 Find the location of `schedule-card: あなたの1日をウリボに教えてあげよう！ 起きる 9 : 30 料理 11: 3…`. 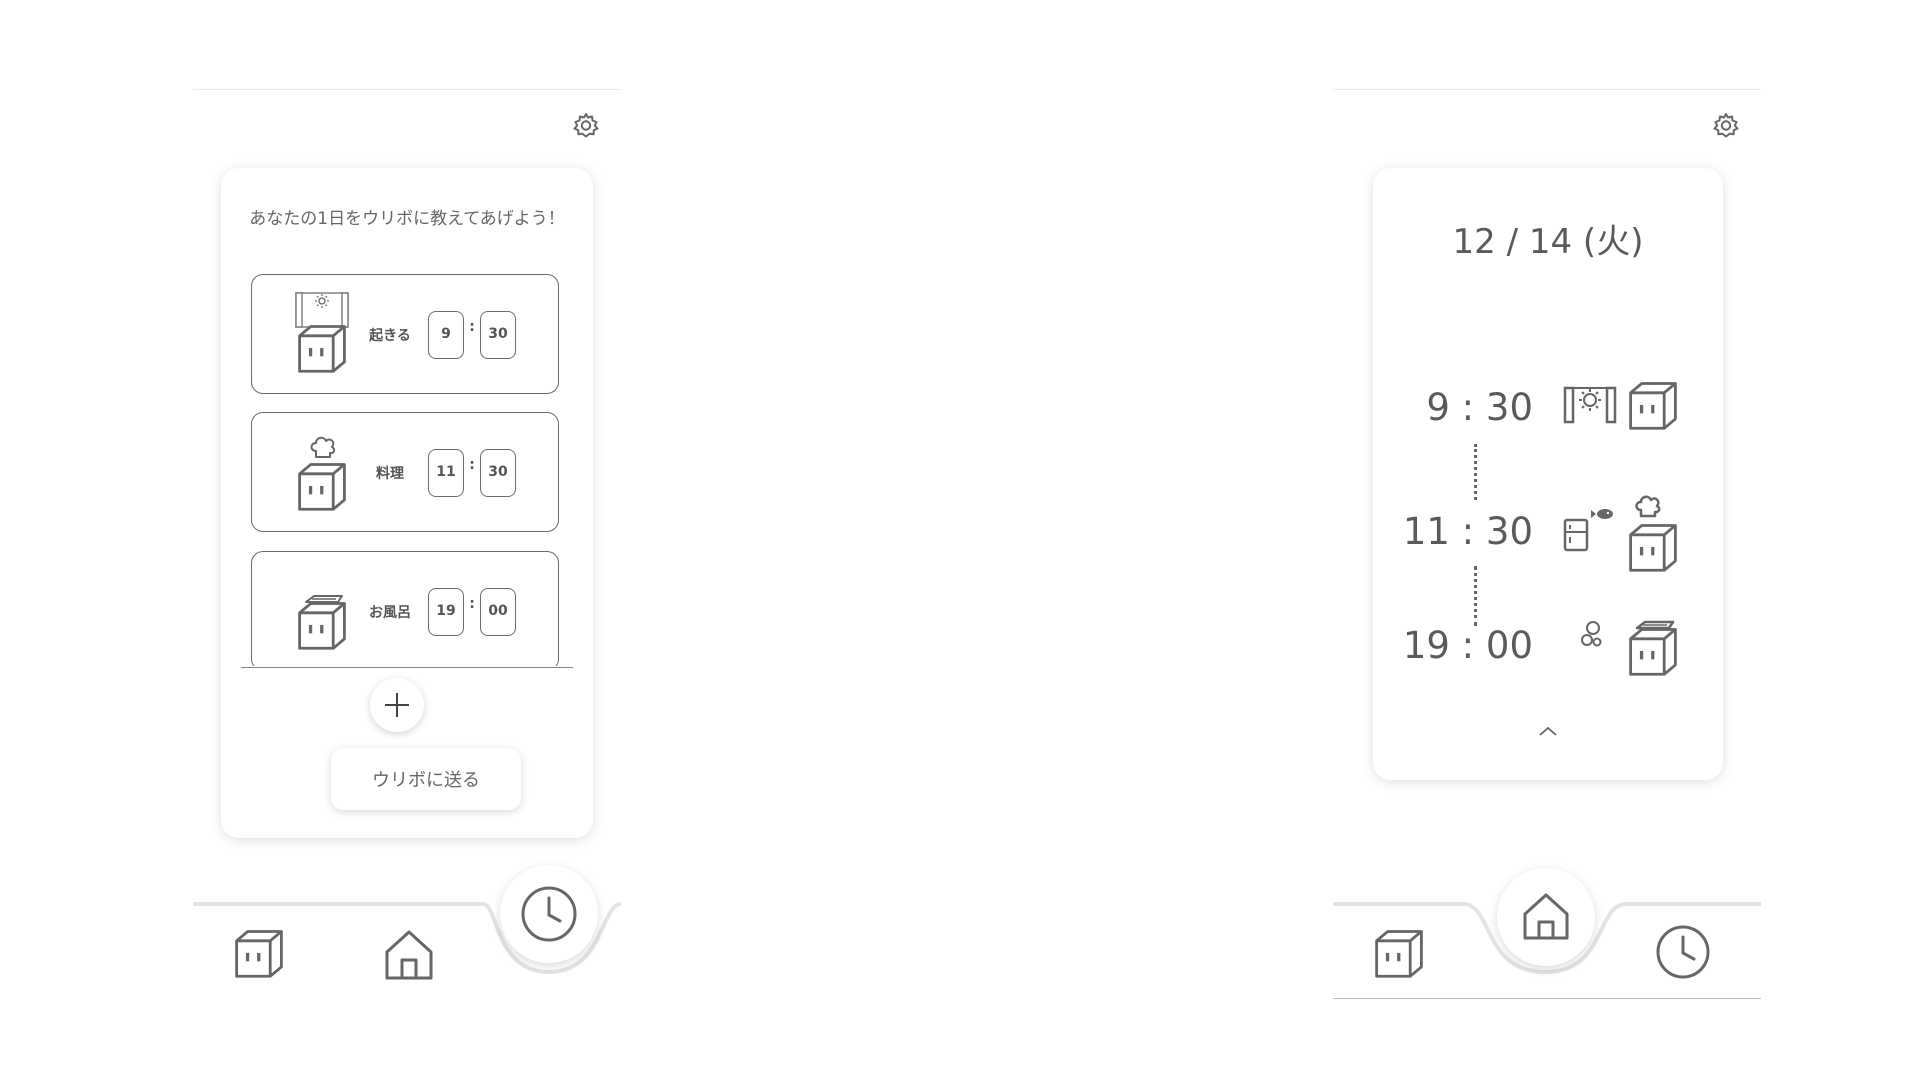

schedule-card: あなたの1日をウリボに教えてあげよう！ 起きる 9 : 30 料理 11: 3… is located at coordinates (407, 503).